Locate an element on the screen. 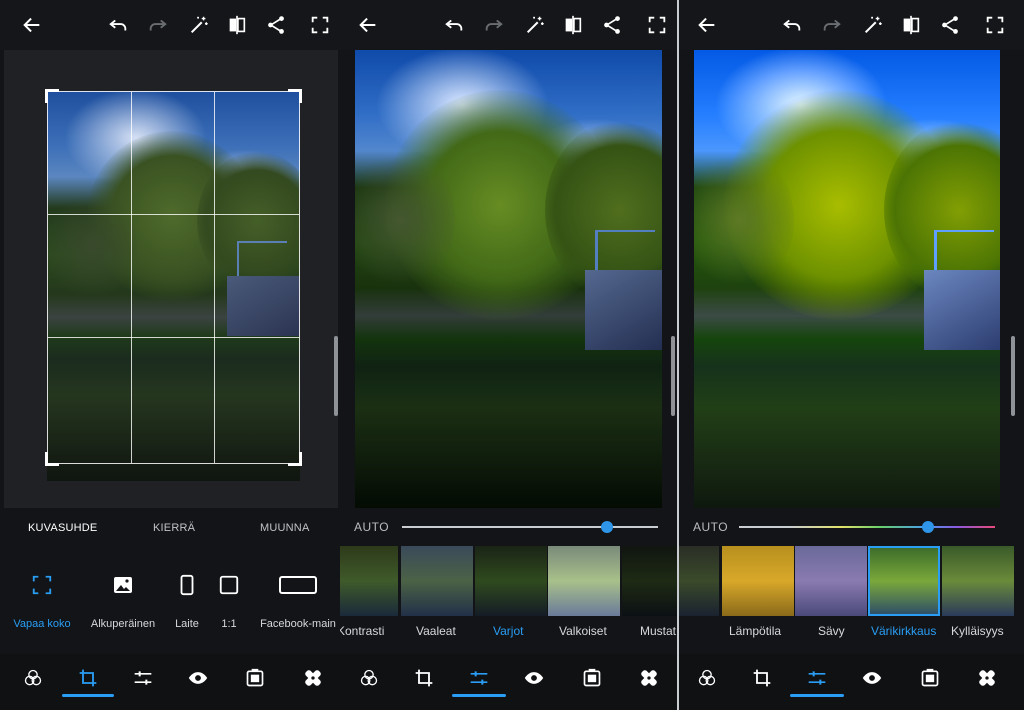  aspect-label: 1:1 is located at coordinates (229, 624).